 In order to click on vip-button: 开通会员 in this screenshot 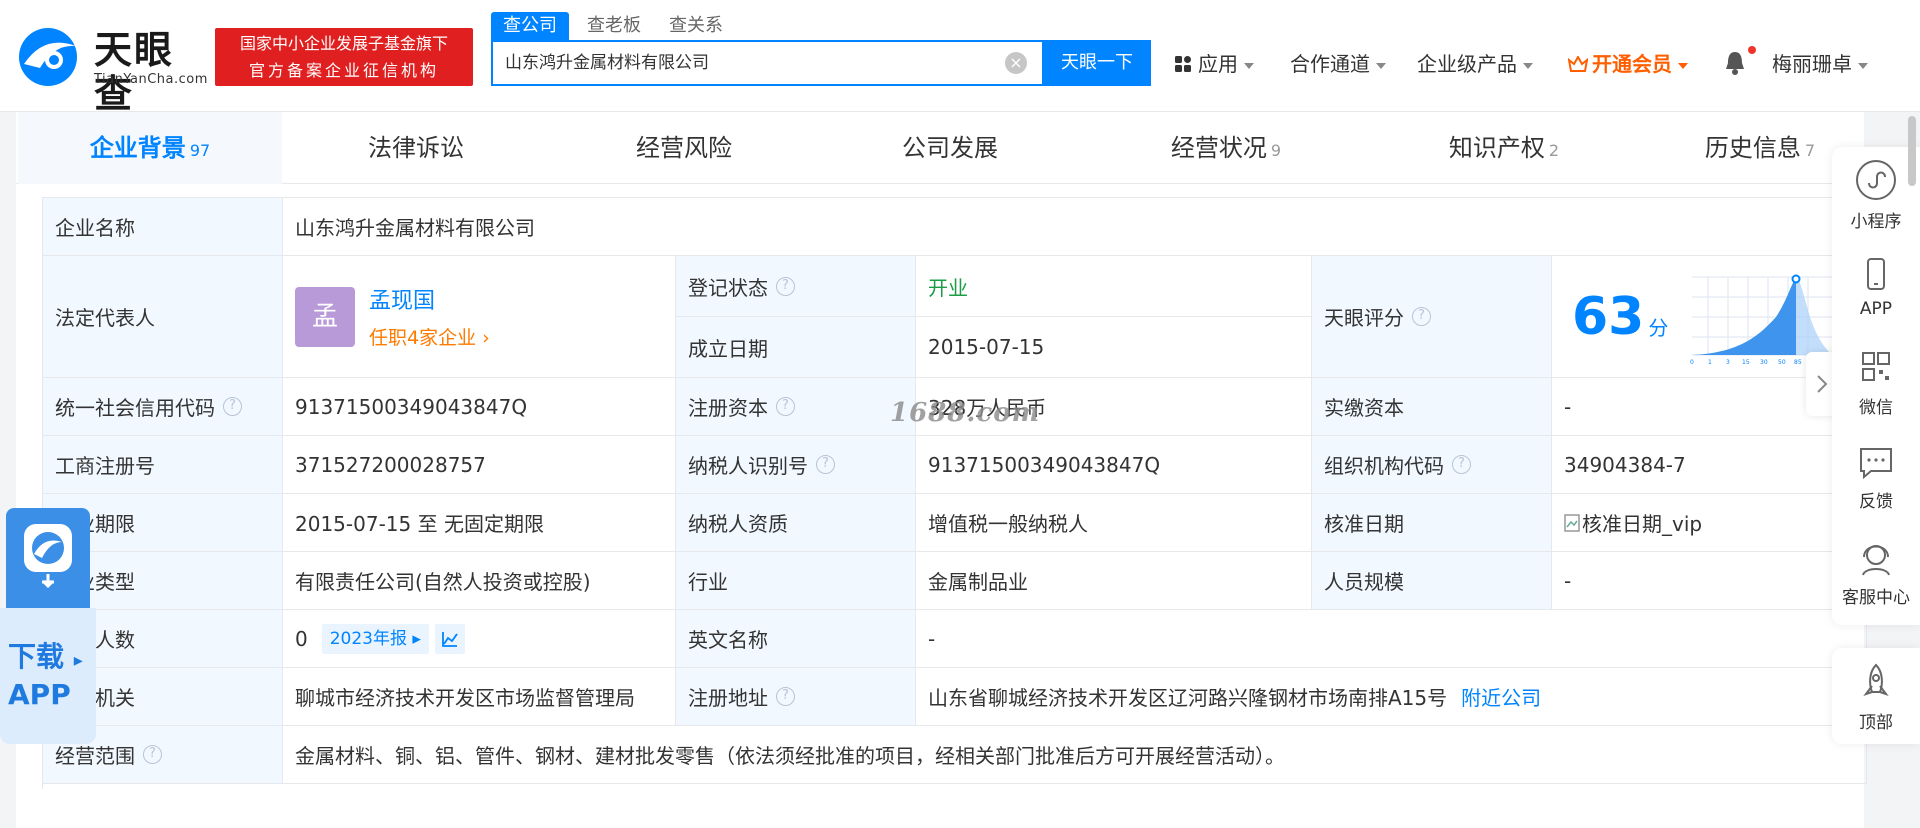, I will do `click(1627, 64)`.